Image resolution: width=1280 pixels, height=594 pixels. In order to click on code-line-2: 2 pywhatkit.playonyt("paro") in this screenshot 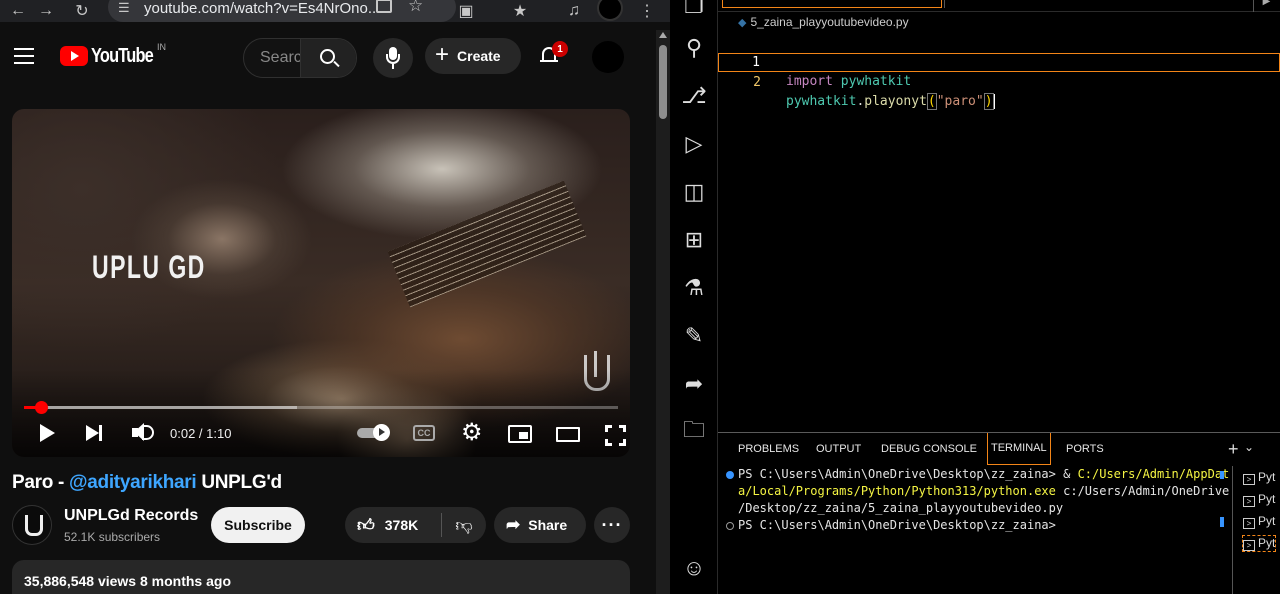, I will do `click(999, 81)`.